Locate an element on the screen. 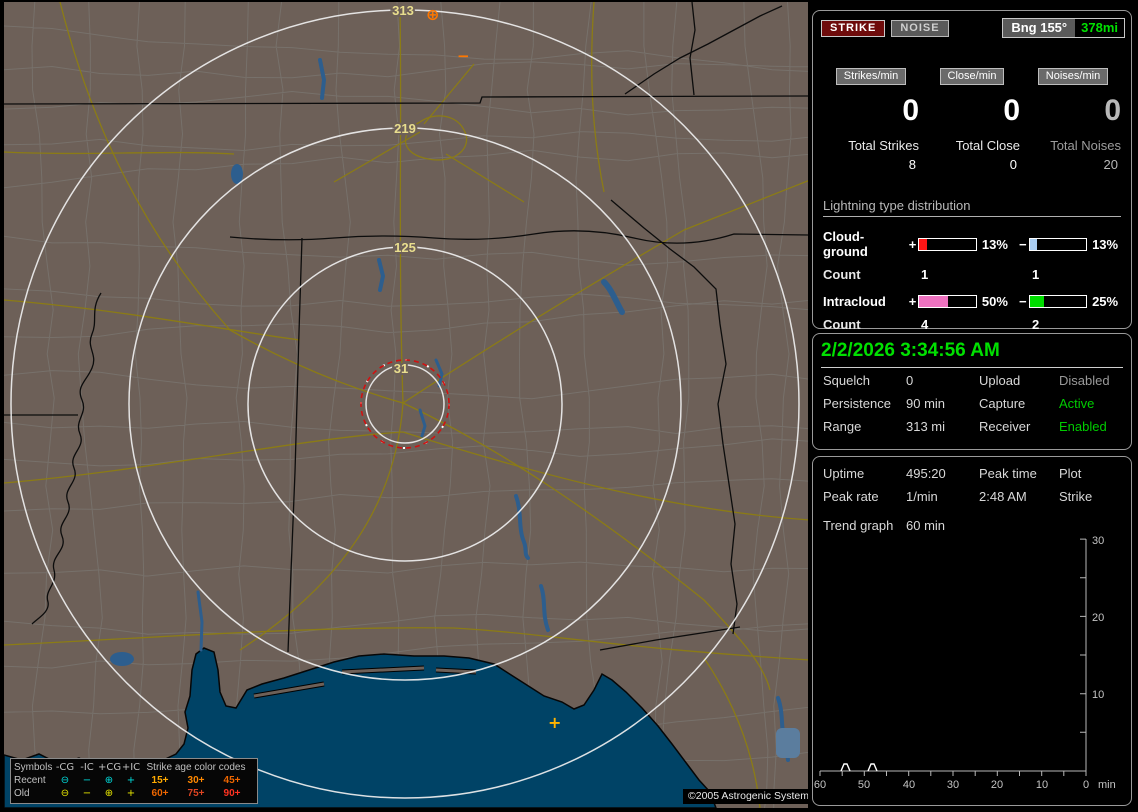 The image size is (1138, 812). ic-minus-pct: 25% is located at coordinates (1105, 301).